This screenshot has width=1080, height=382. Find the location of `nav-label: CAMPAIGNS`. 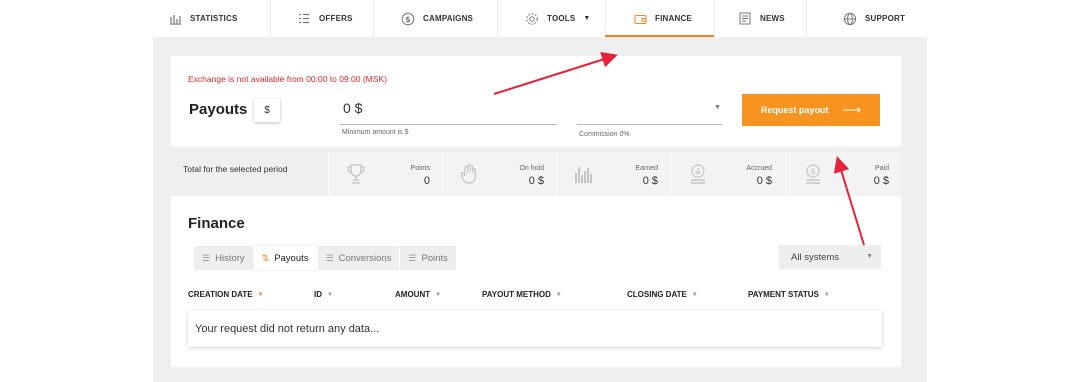

nav-label: CAMPAIGNS is located at coordinates (448, 18).